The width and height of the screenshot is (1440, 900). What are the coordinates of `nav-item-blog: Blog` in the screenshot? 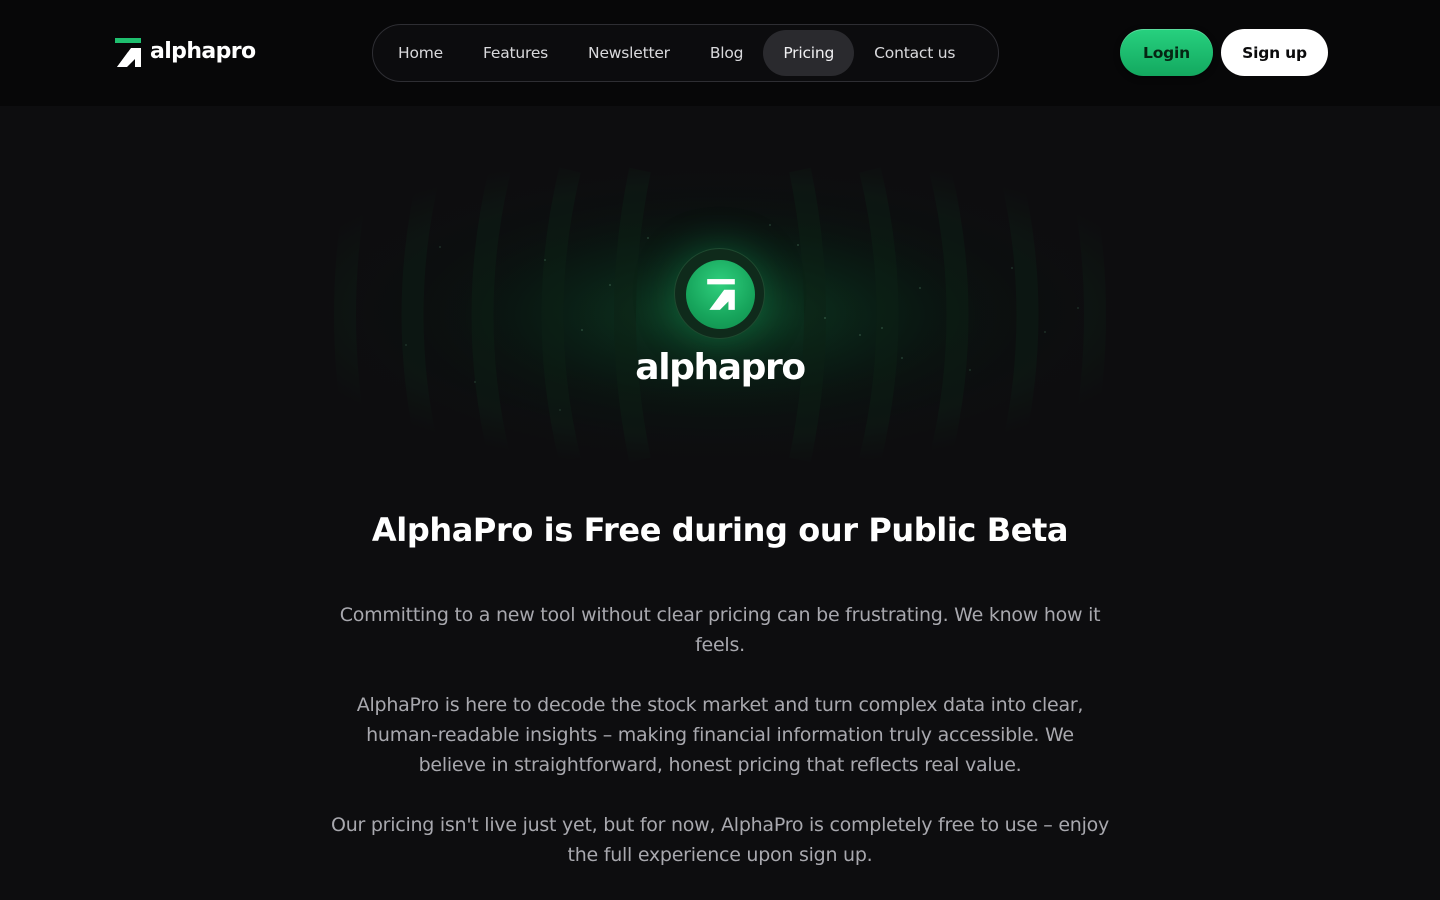 It's located at (726, 53).